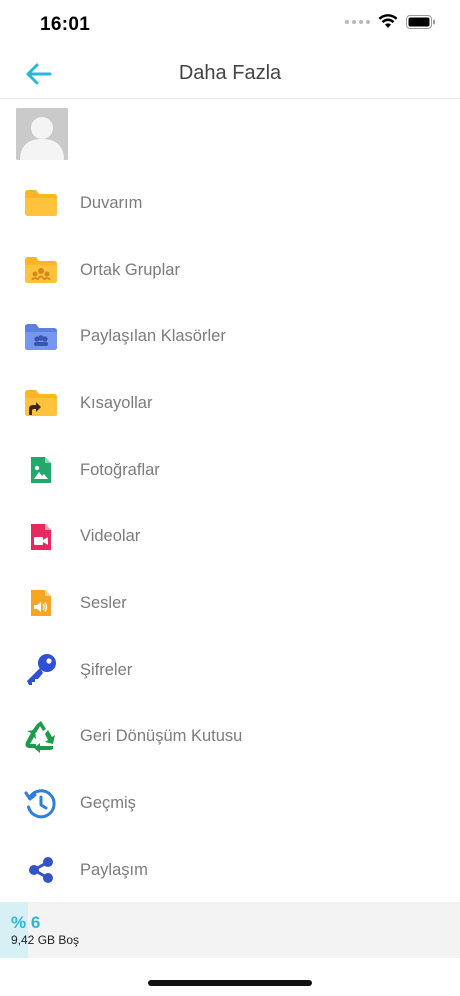 The height and width of the screenshot is (996, 460). I want to click on storage-percent: % 6, so click(26, 922).